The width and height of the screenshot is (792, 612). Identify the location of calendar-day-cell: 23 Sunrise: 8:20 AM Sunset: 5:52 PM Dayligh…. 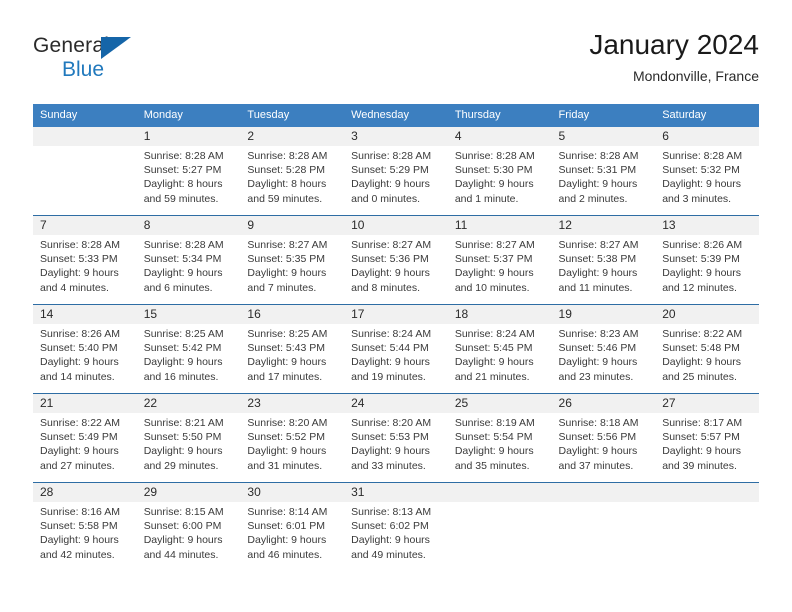
(292, 438).